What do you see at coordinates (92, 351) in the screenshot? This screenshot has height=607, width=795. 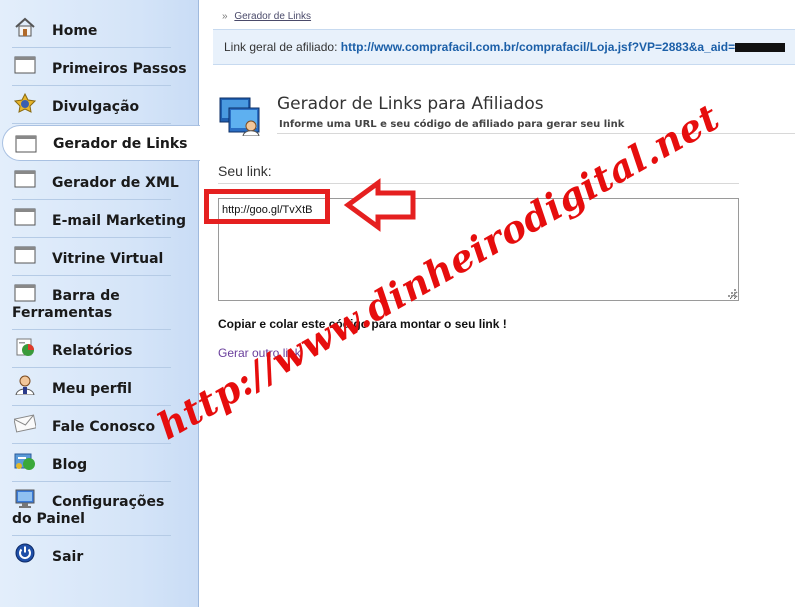 I see `sidebar-item-label: Relatórios` at bounding box center [92, 351].